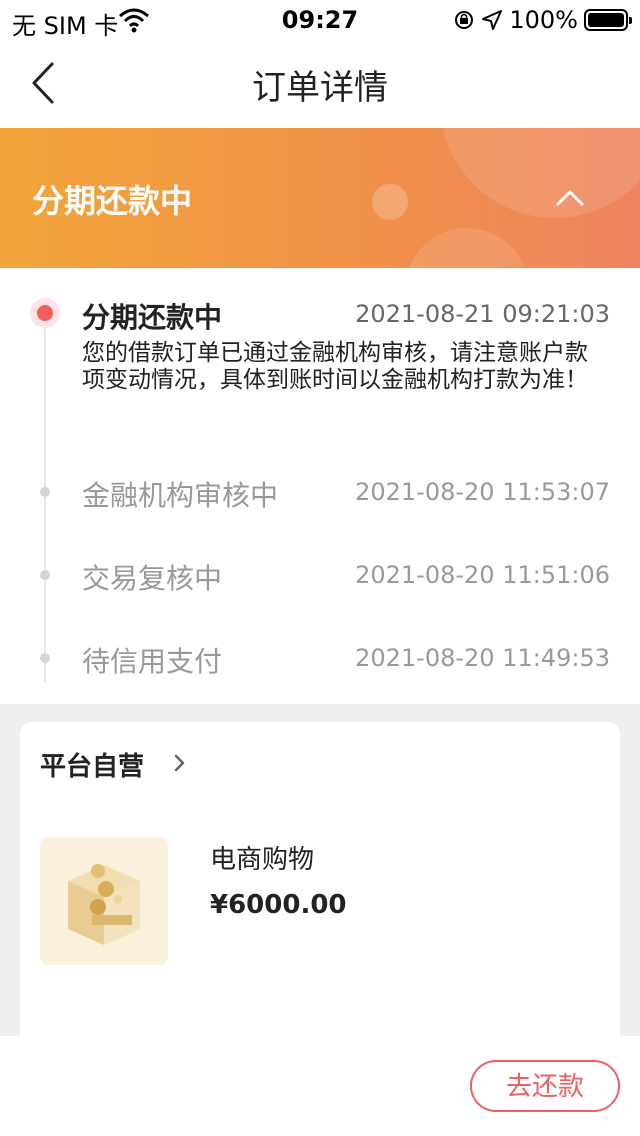 This screenshot has height=1136, width=640. I want to click on order-status-banner: 分期还款中, so click(320, 198).